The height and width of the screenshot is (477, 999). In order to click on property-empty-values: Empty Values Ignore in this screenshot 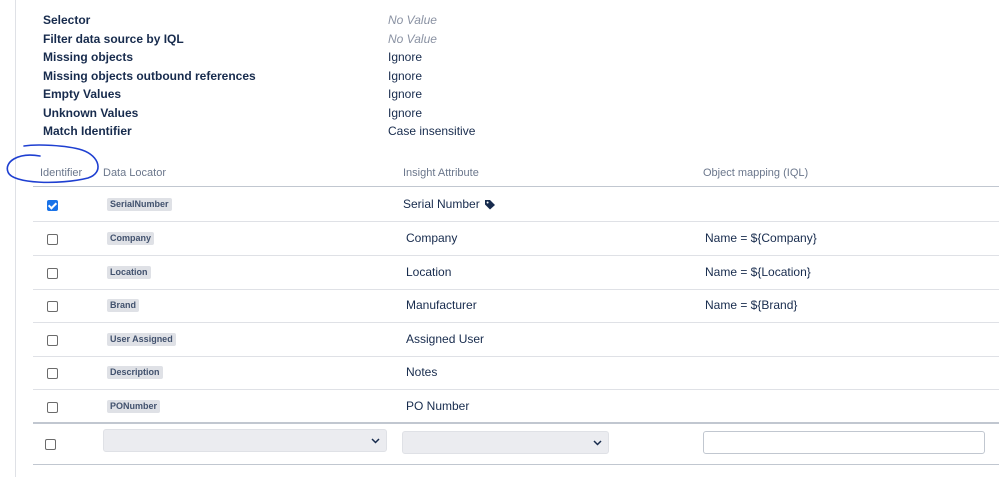, I will do `click(393, 96)`.